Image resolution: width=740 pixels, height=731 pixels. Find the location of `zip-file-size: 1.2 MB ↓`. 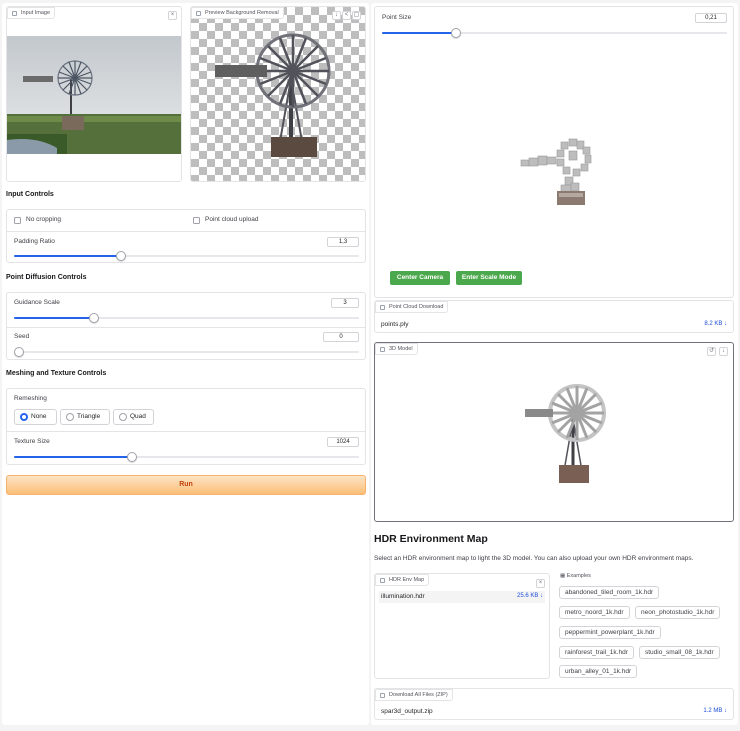

zip-file-size: 1.2 MB ↓ is located at coordinates (715, 711).